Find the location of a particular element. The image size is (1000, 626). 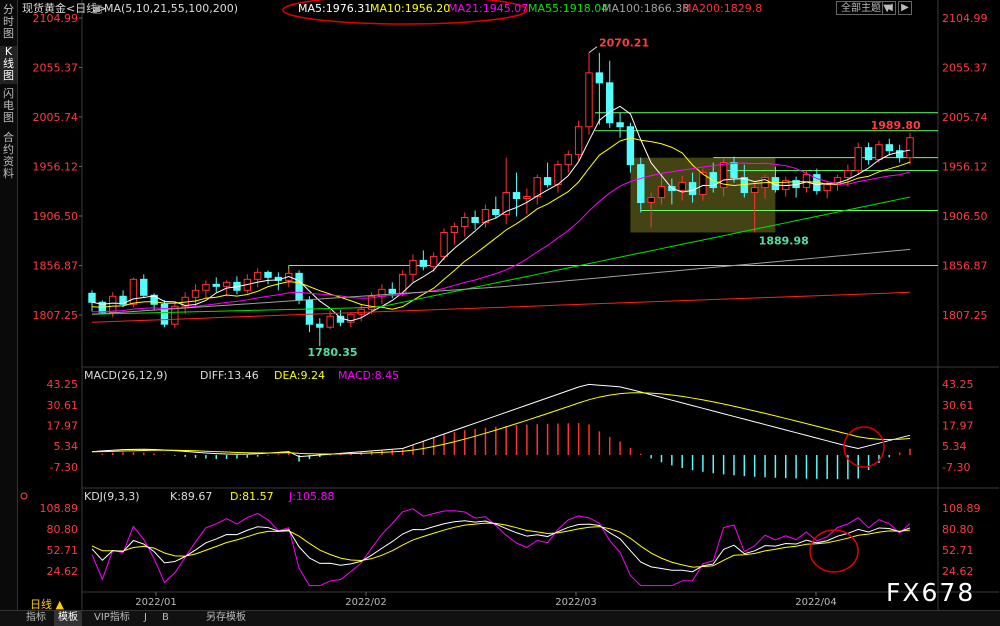

price-tick-left: 2055.37 is located at coordinates (56, 67).